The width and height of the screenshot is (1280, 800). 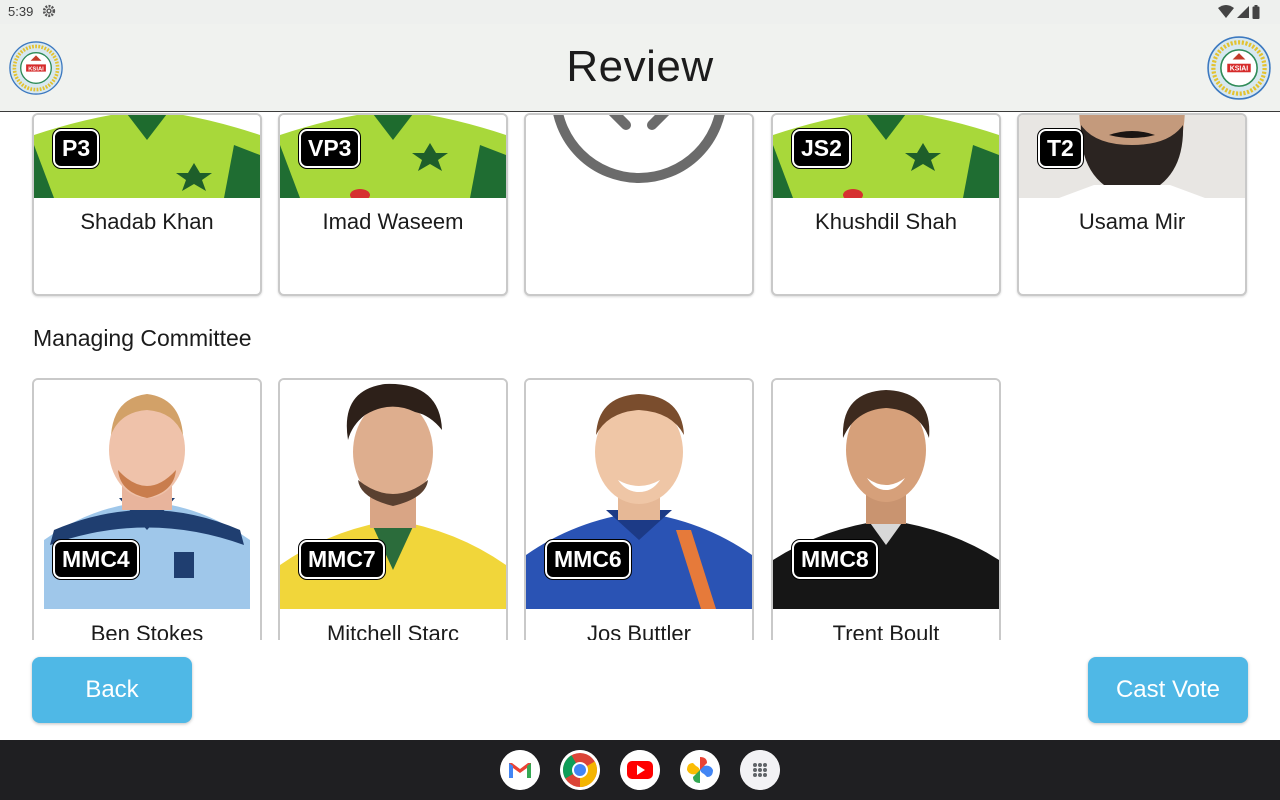 What do you see at coordinates (147, 204) in the screenshot?
I see `candidate-card: P3 Shadab Khan` at bounding box center [147, 204].